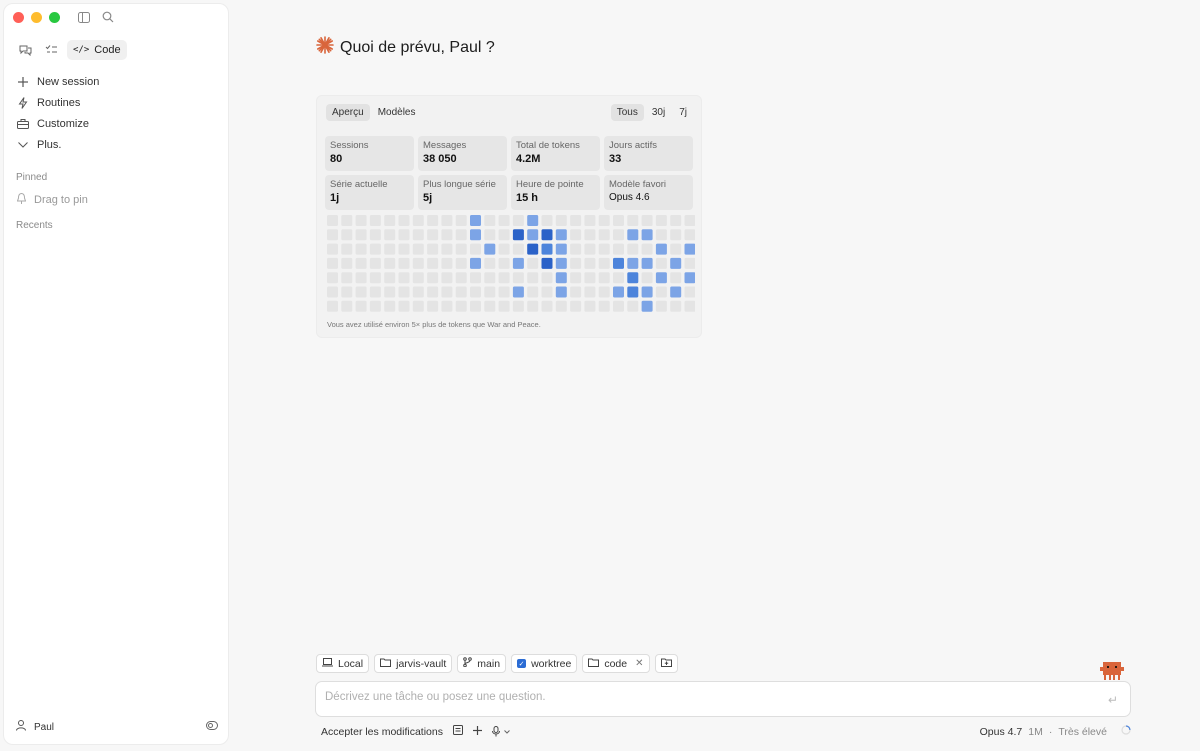 Image resolution: width=1200 pixels, height=751 pixels. I want to click on sidebar-item-customize: Customize, so click(115, 123).